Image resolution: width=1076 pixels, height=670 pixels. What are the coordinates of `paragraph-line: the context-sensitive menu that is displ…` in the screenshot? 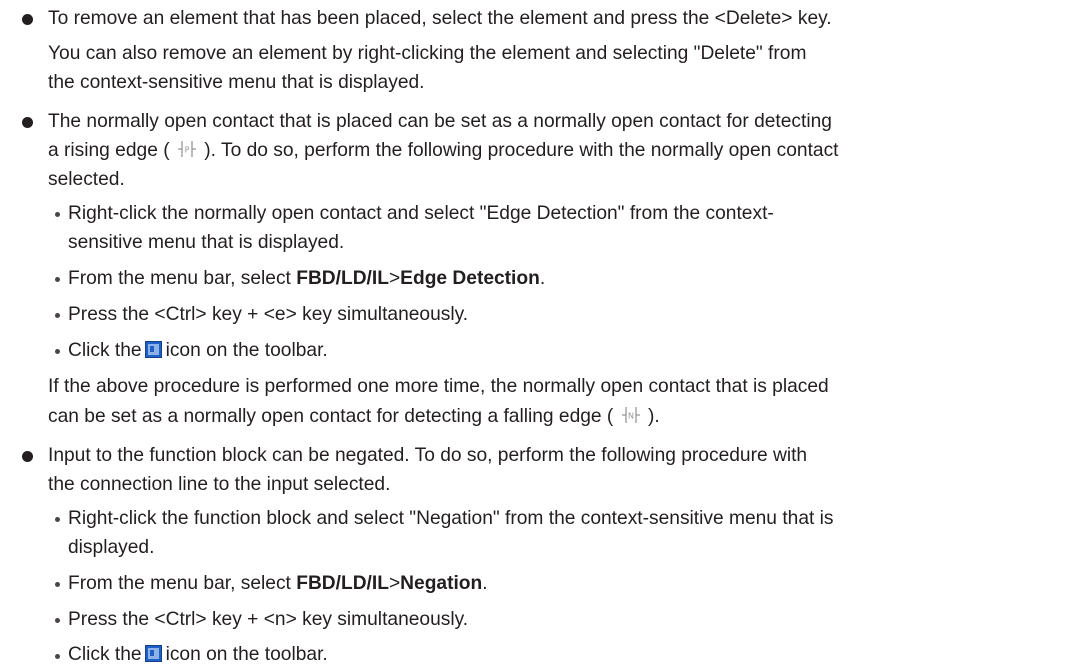 It's located at (236, 82).